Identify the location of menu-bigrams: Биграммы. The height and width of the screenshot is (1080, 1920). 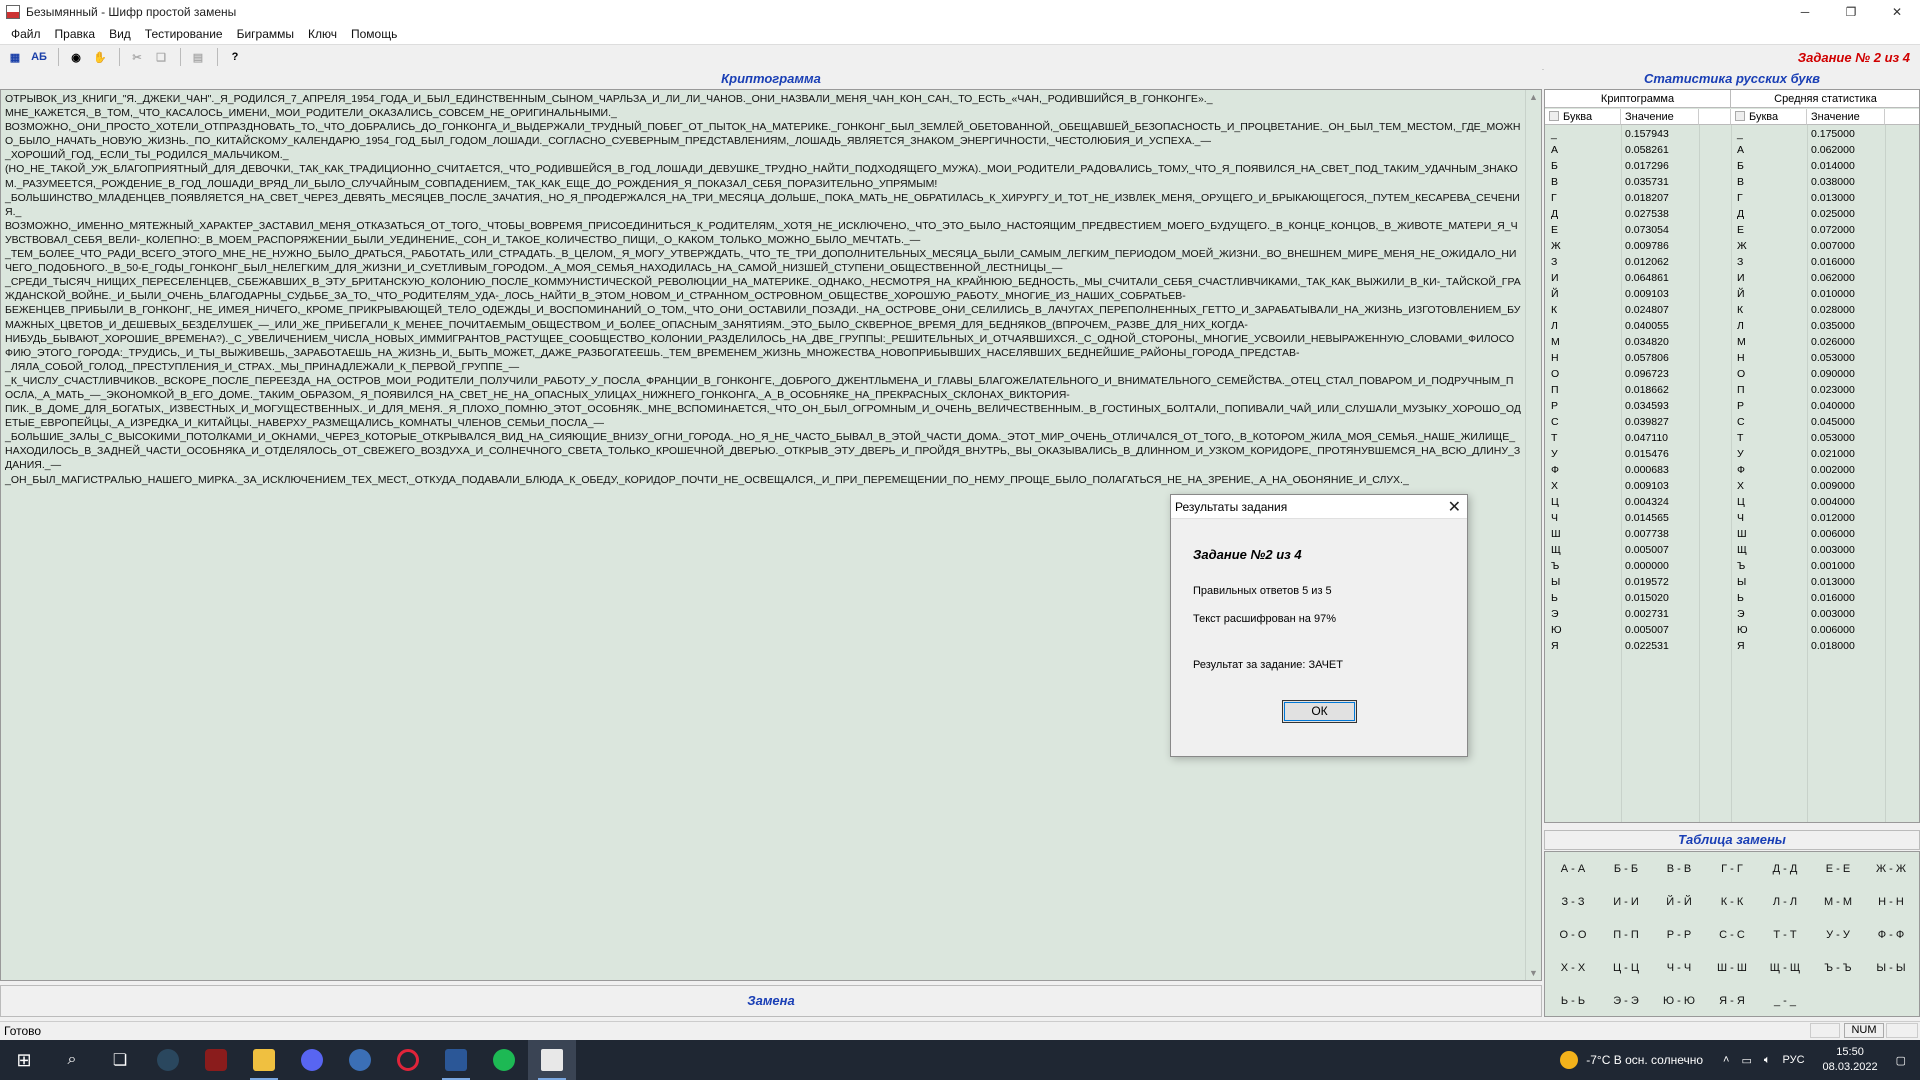
(265, 34).